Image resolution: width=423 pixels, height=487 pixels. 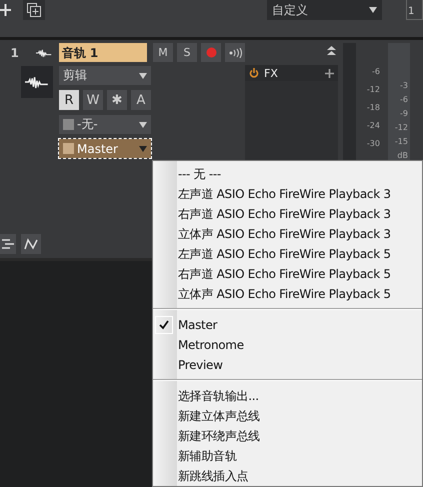 I want to click on menu-item: 新辅助音轨, so click(x=287, y=456).